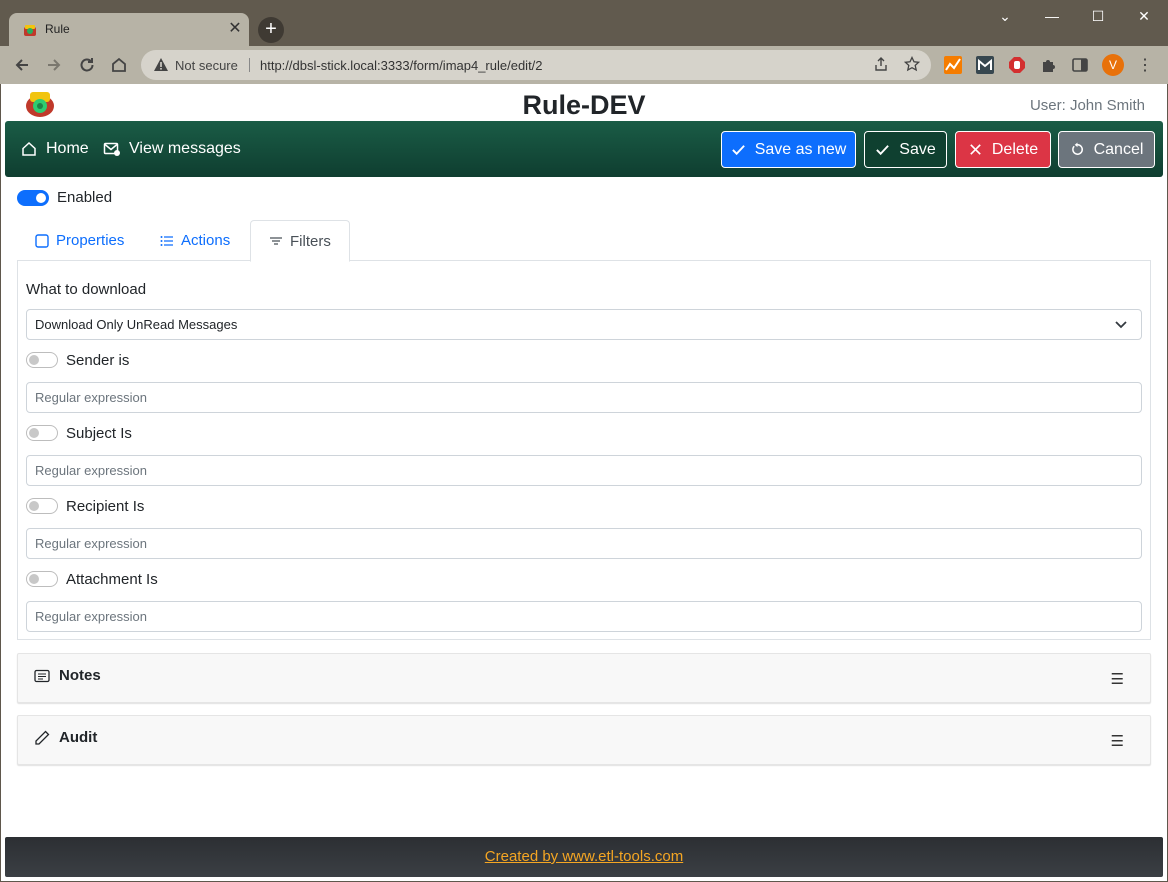 The height and width of the screenshot is (882, 1168). What do you see at coordinates (136, 324) in the screenshot?
I see `what-to-download-value: Download Only UnRead Messages` at bounding box center [136, 324].